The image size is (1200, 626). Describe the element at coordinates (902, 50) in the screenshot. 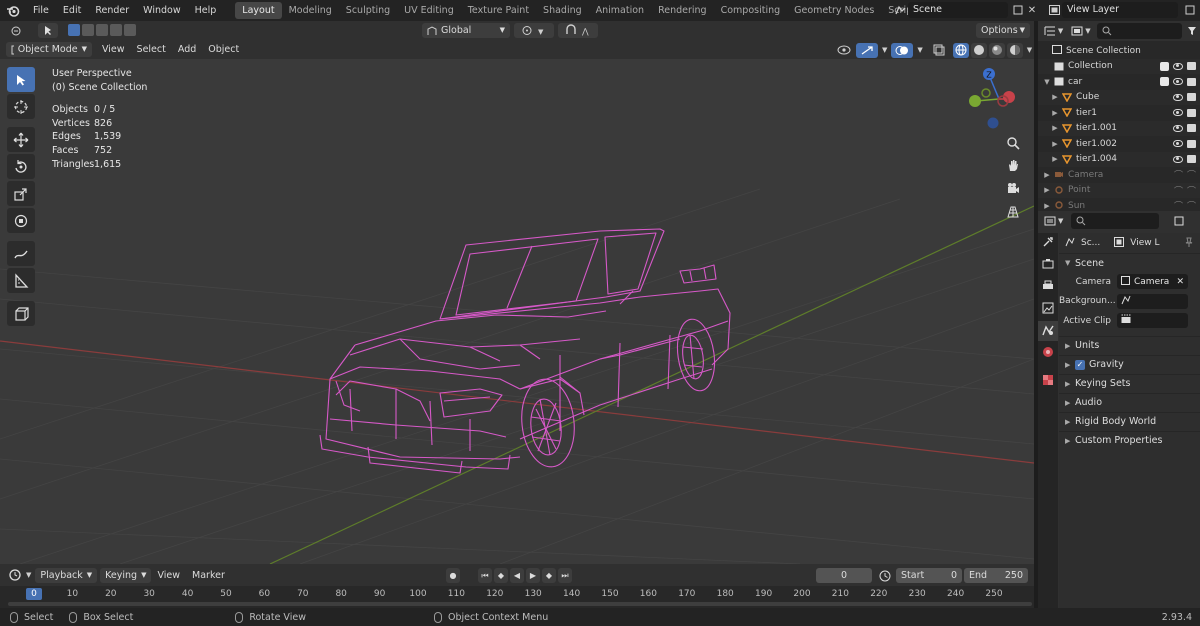

I see `overlays-toggle` at that location.